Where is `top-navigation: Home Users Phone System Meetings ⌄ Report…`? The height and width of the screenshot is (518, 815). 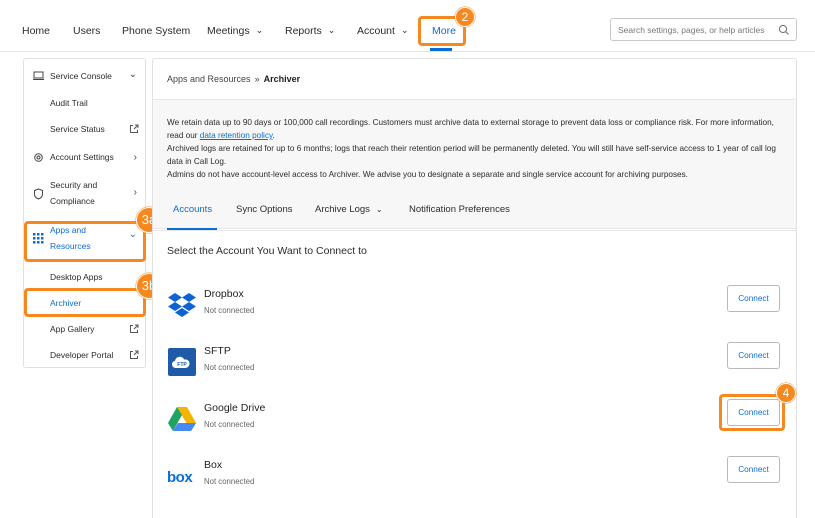
top-navigation: Home Users Phone System Meetings ⌄ Report… is located at coordinates (407, 26).